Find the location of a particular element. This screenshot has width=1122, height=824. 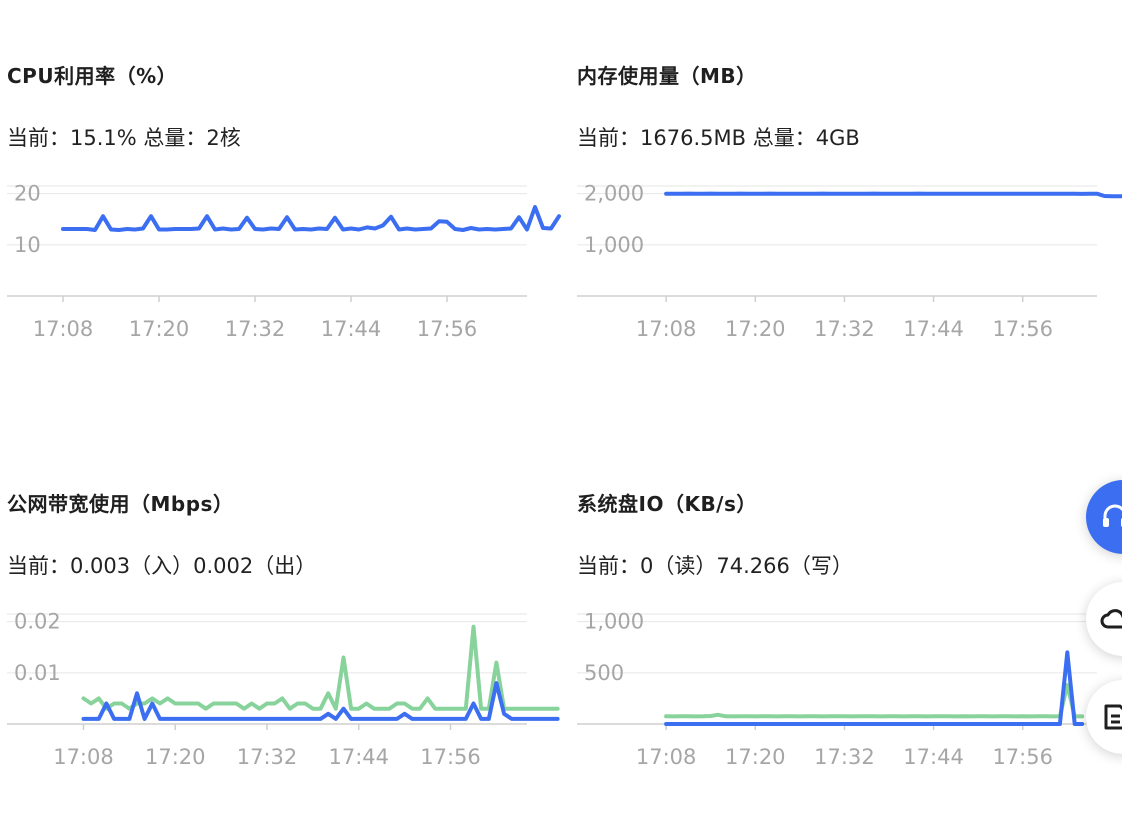

bandwidth-panel-title: 公网带宽使用（Mbps） is located at coordinates (120, 504).